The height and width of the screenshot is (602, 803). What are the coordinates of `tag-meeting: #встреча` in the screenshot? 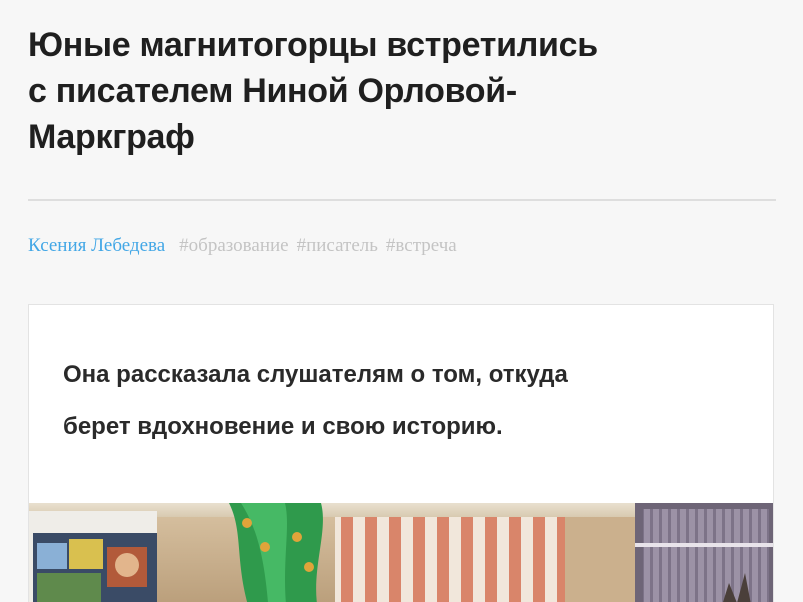 It's located at (421, 246).